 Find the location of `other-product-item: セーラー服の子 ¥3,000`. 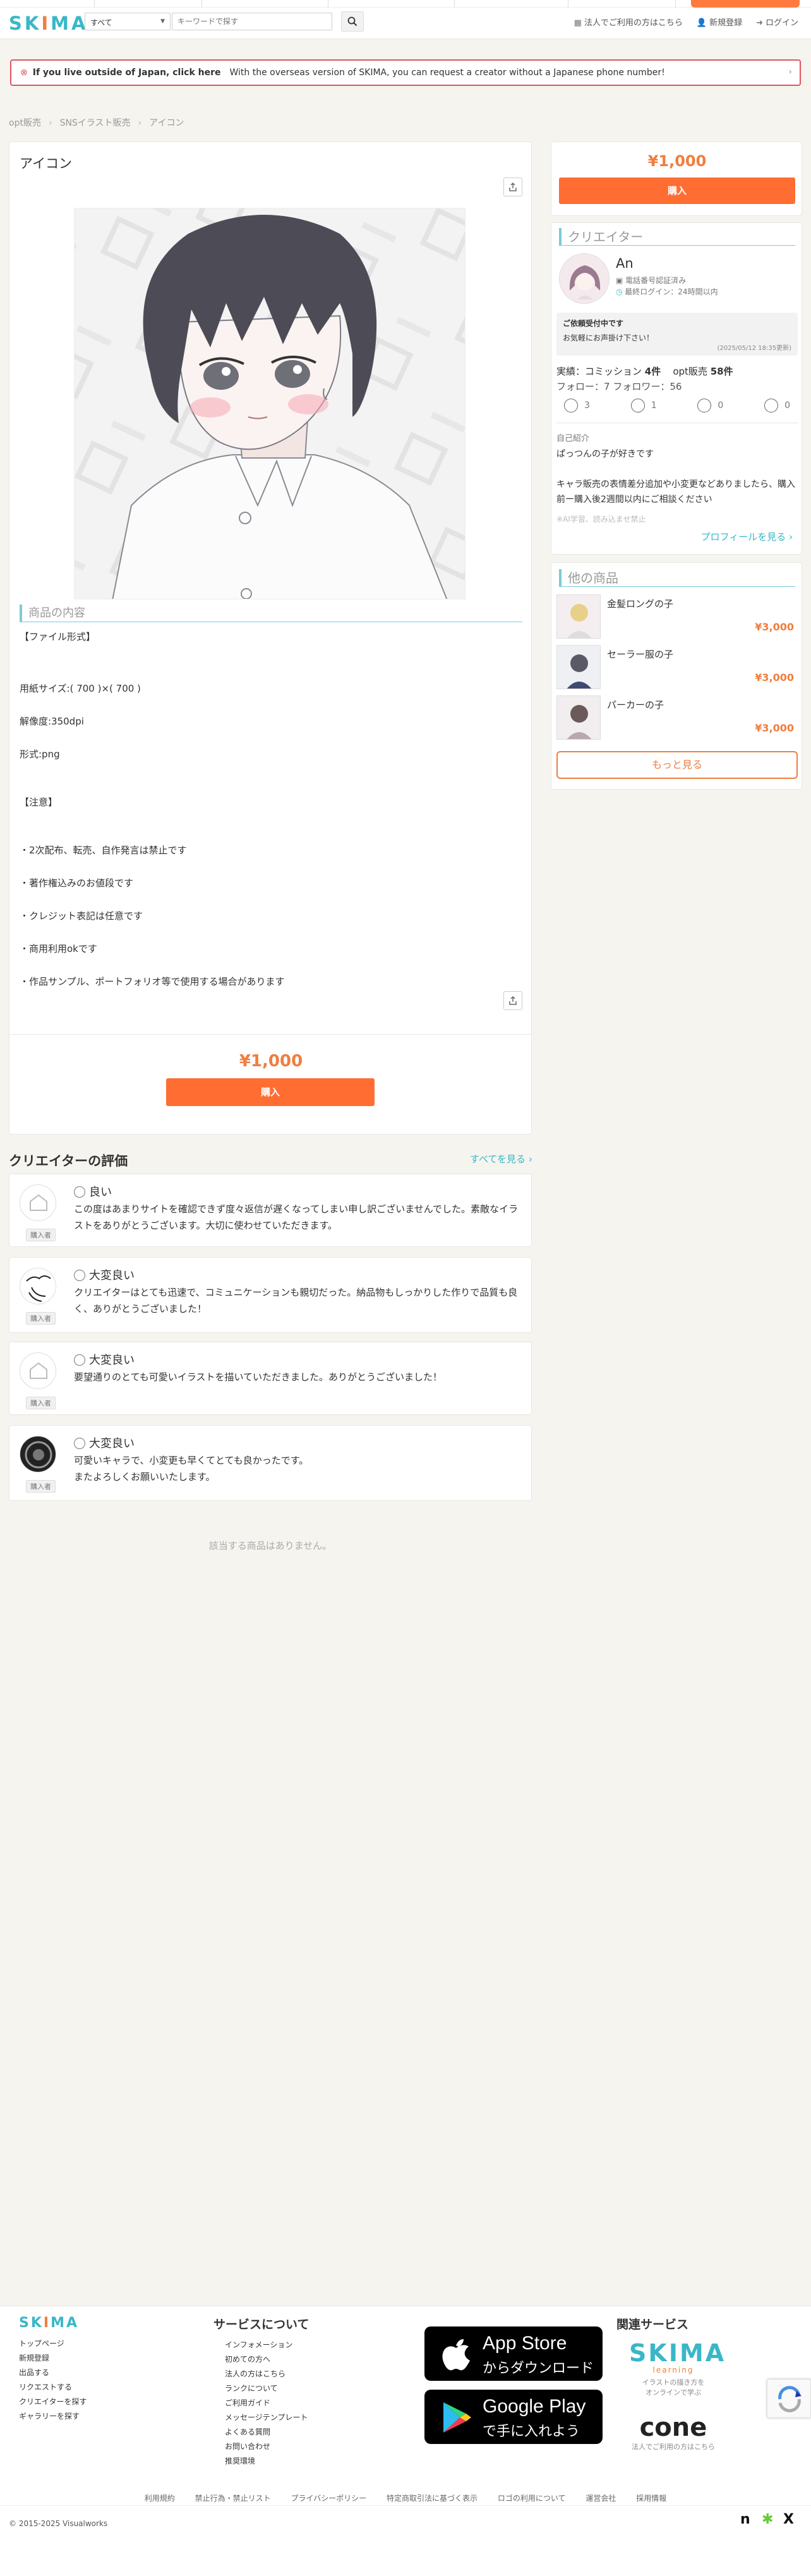

other-product-item: セーラー服の子 ¥3,000 is located at coordinates (677, 666).